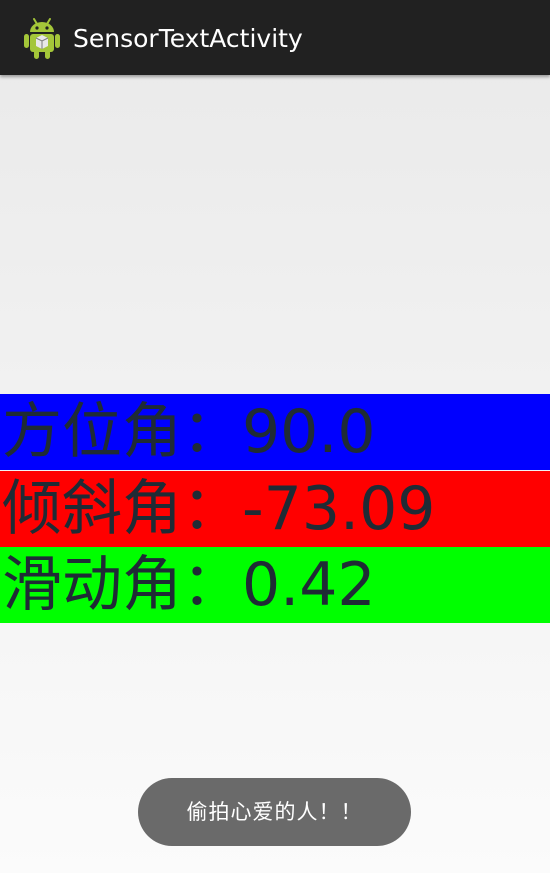  I want to click on app-title: SensorTextActivity, so click(188, 38).